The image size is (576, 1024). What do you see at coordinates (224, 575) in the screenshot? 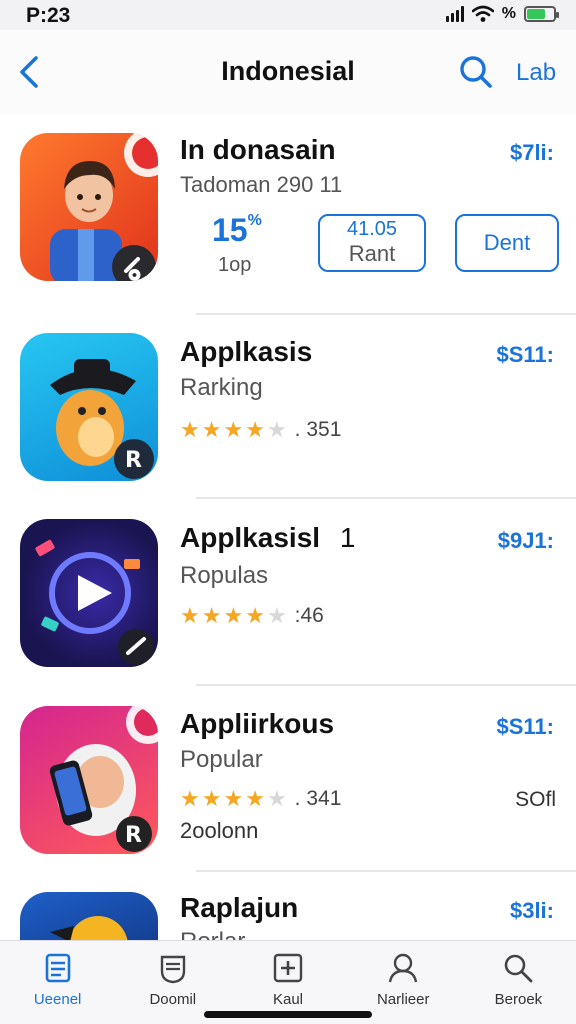
I see `app-category: Ropulas` at bounding box center [224, 575].